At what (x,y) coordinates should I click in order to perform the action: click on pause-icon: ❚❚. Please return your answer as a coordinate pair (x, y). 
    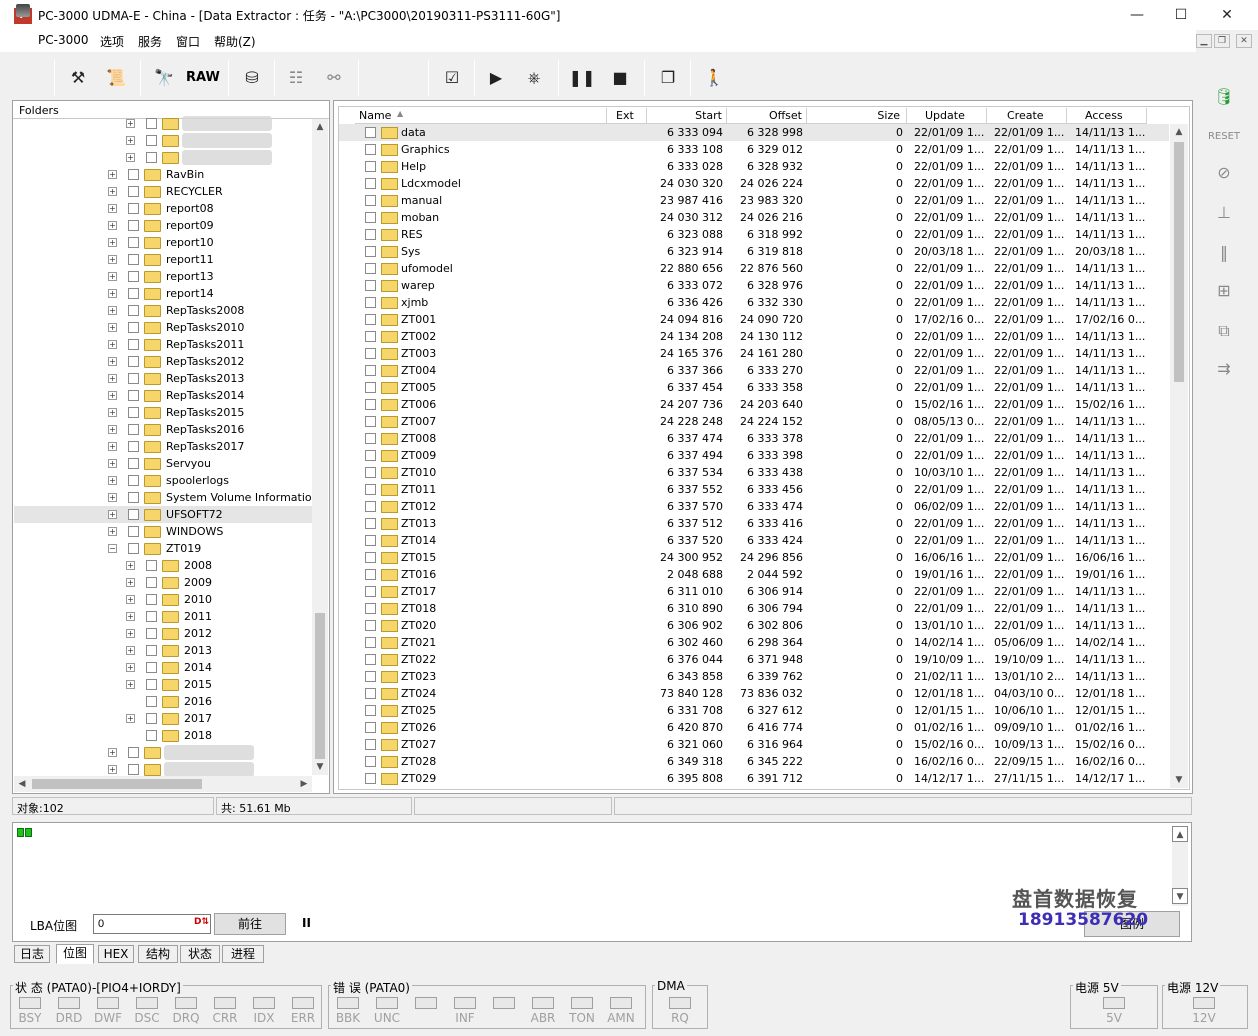
    Looking at the image, I should click on (582, 78).